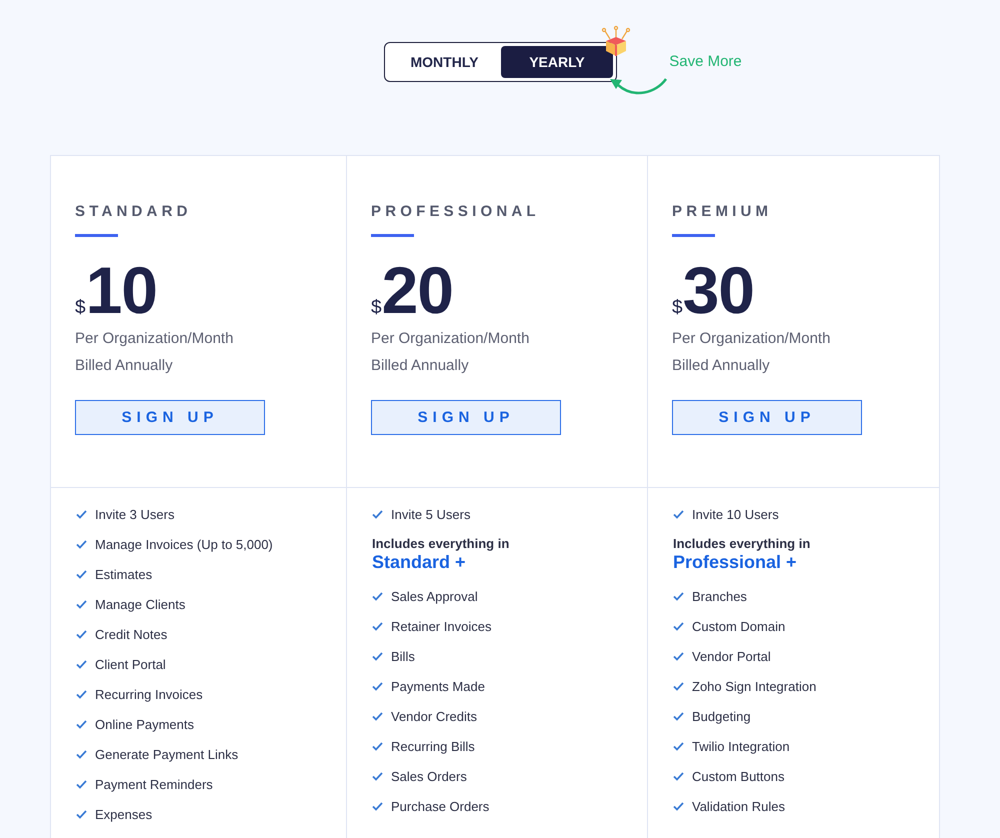 The height and width of the screenshot is (838, 1000). Describe the element at coordinates (735, 562) in the screenshot. I see `plan-link: Professional +` at that location.